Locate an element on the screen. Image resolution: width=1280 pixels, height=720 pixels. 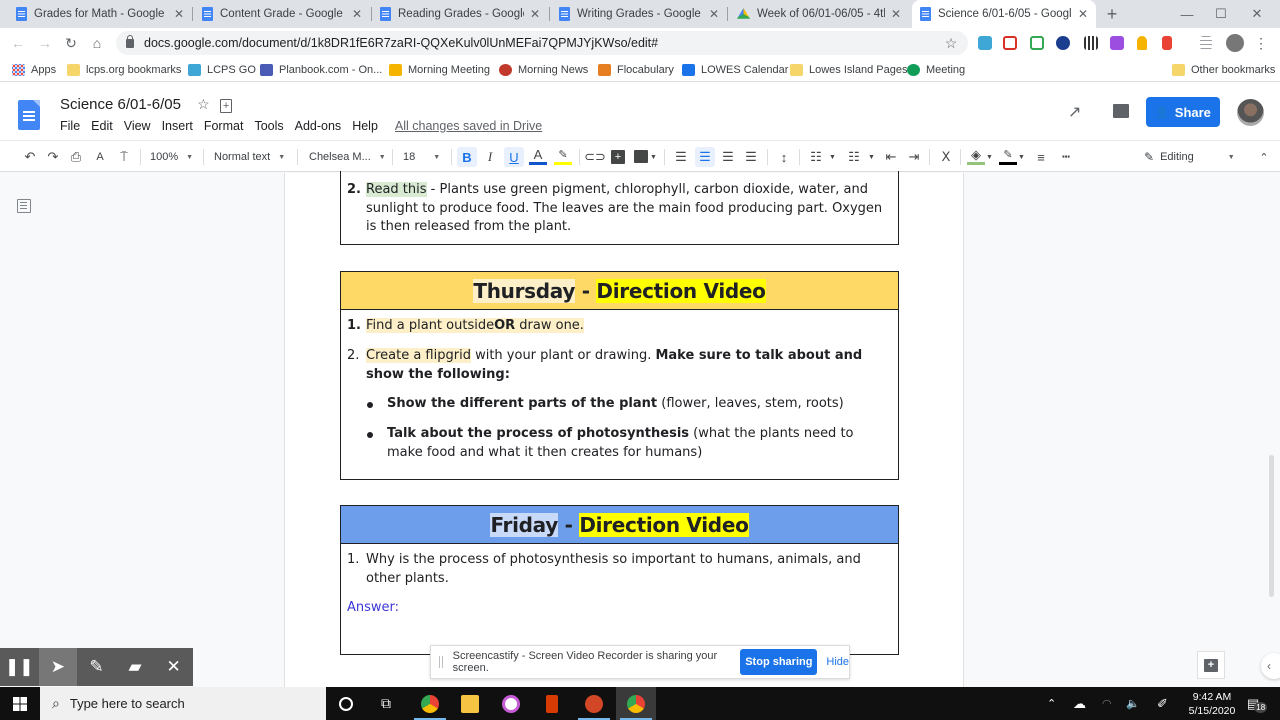
spellcheck-icon: A is located at coordinates (100, 157).